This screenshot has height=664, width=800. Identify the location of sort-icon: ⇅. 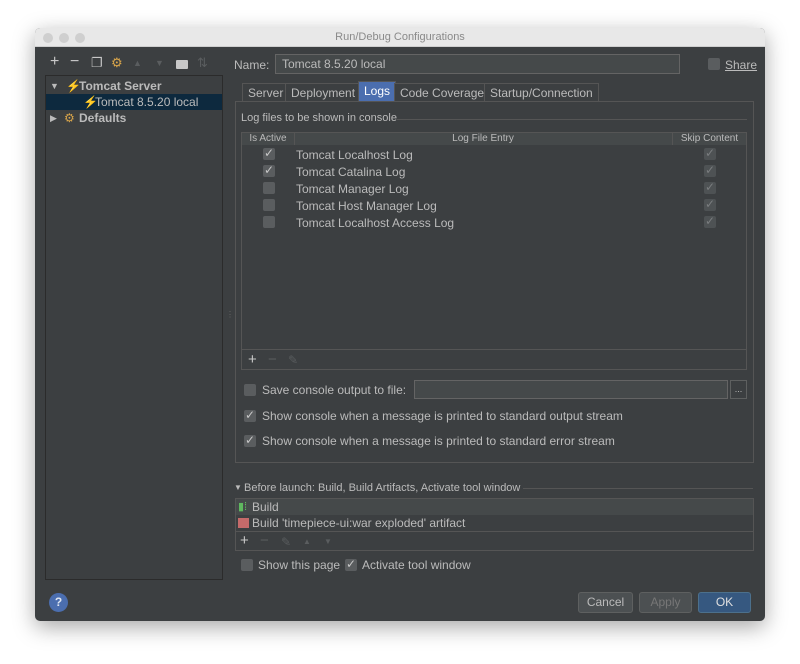
(202, 63).